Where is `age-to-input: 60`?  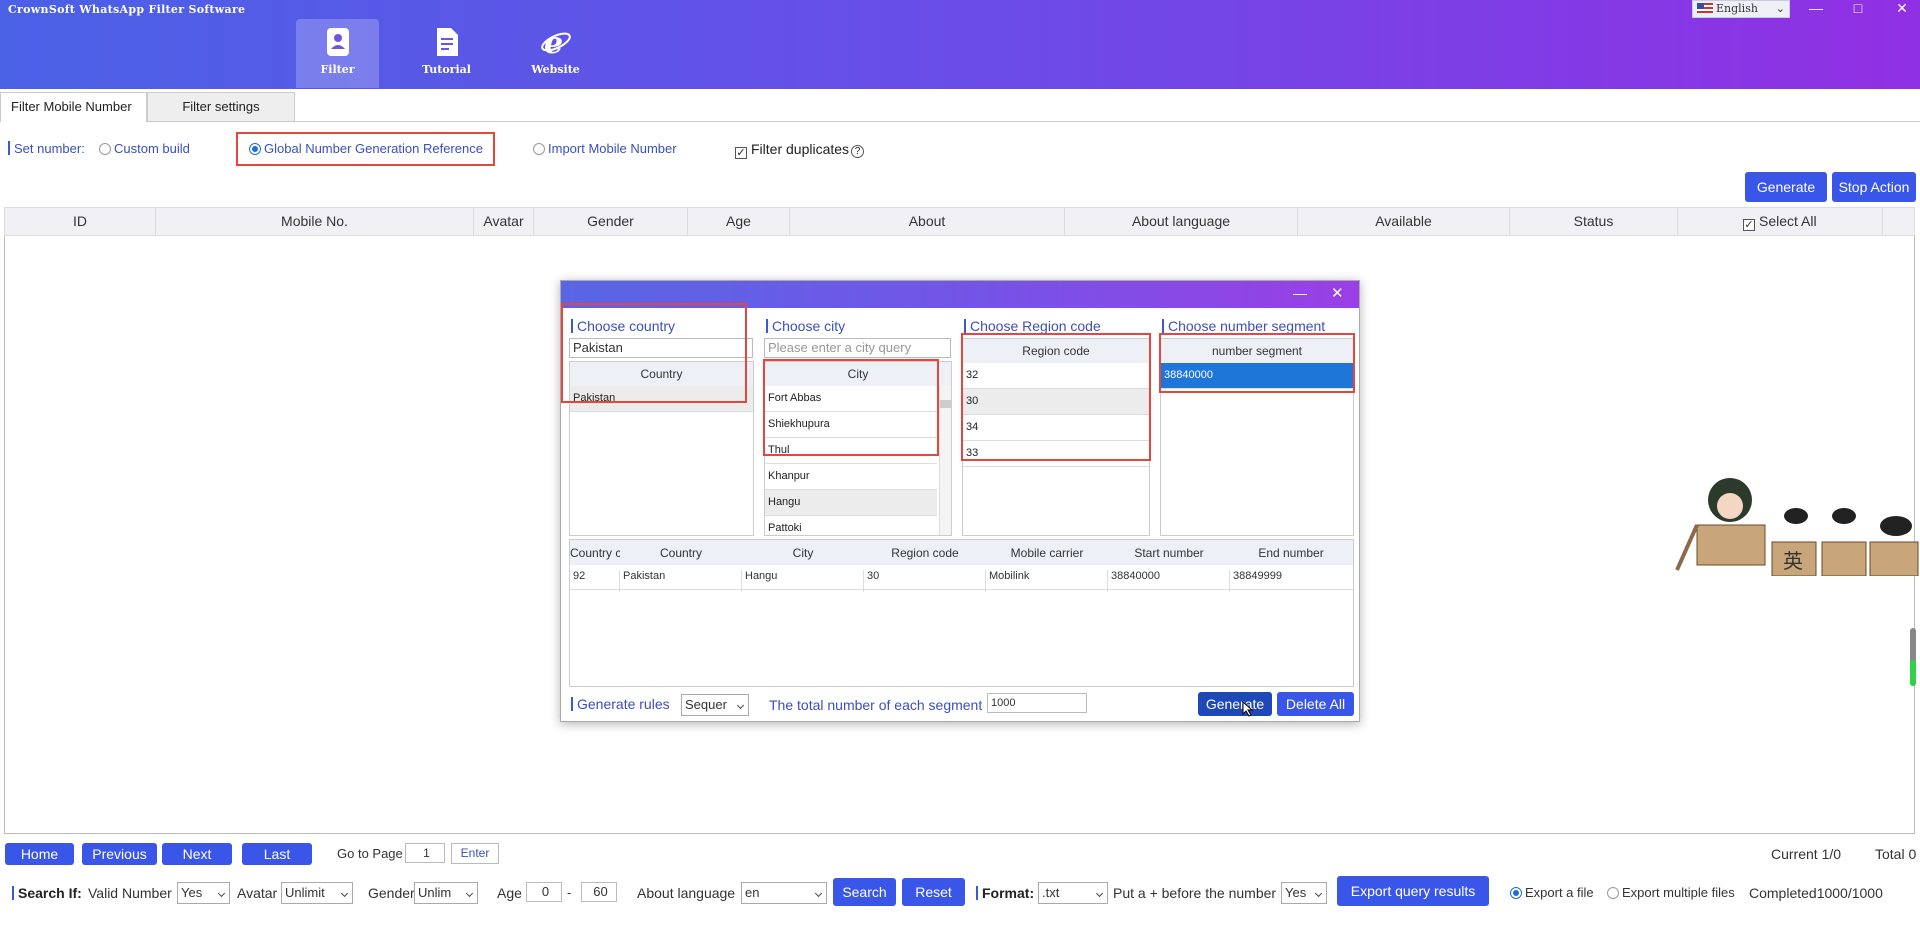 age-to-input: 60 is located at coordinates (599, 892).